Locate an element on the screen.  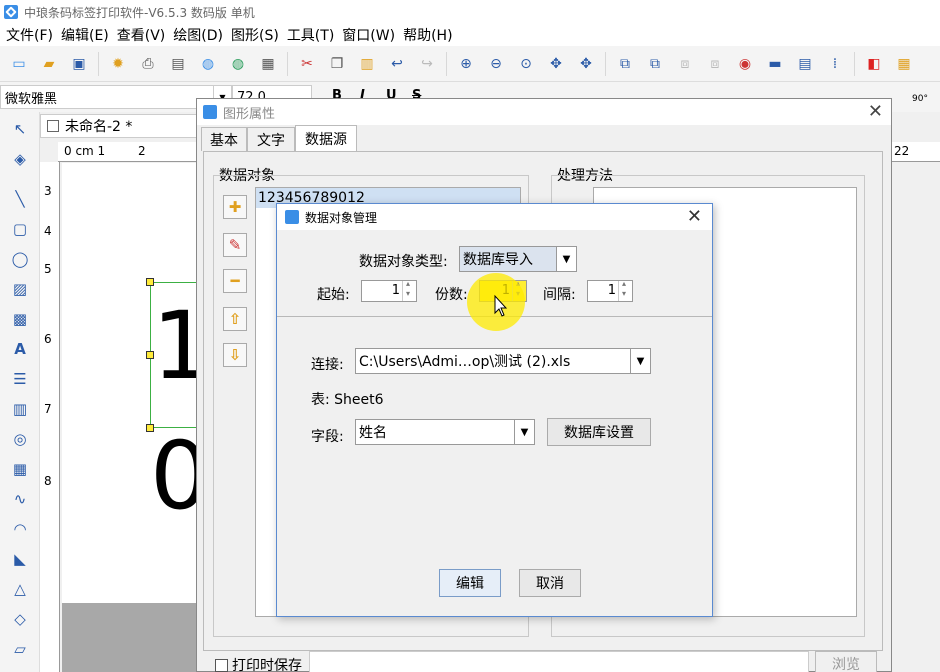
preview-icon: ▤ is located at coordinates (178, 64).